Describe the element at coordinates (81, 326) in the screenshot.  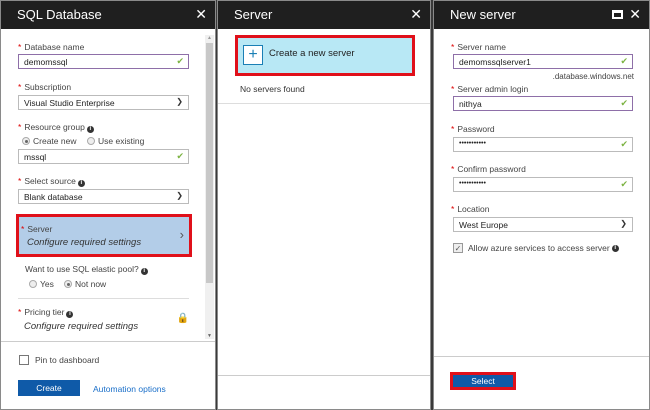
I see `pricing-value: Configure required settings` at that location.